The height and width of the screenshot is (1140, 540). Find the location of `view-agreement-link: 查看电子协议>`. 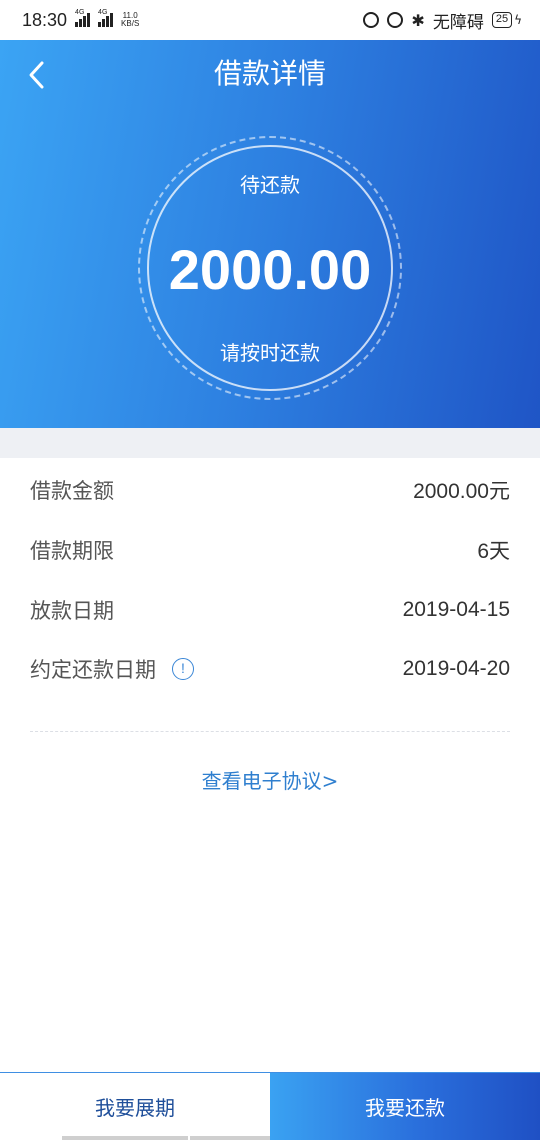

view-agreement-link: 查看电子协议> is located at coordinates (270, 781).